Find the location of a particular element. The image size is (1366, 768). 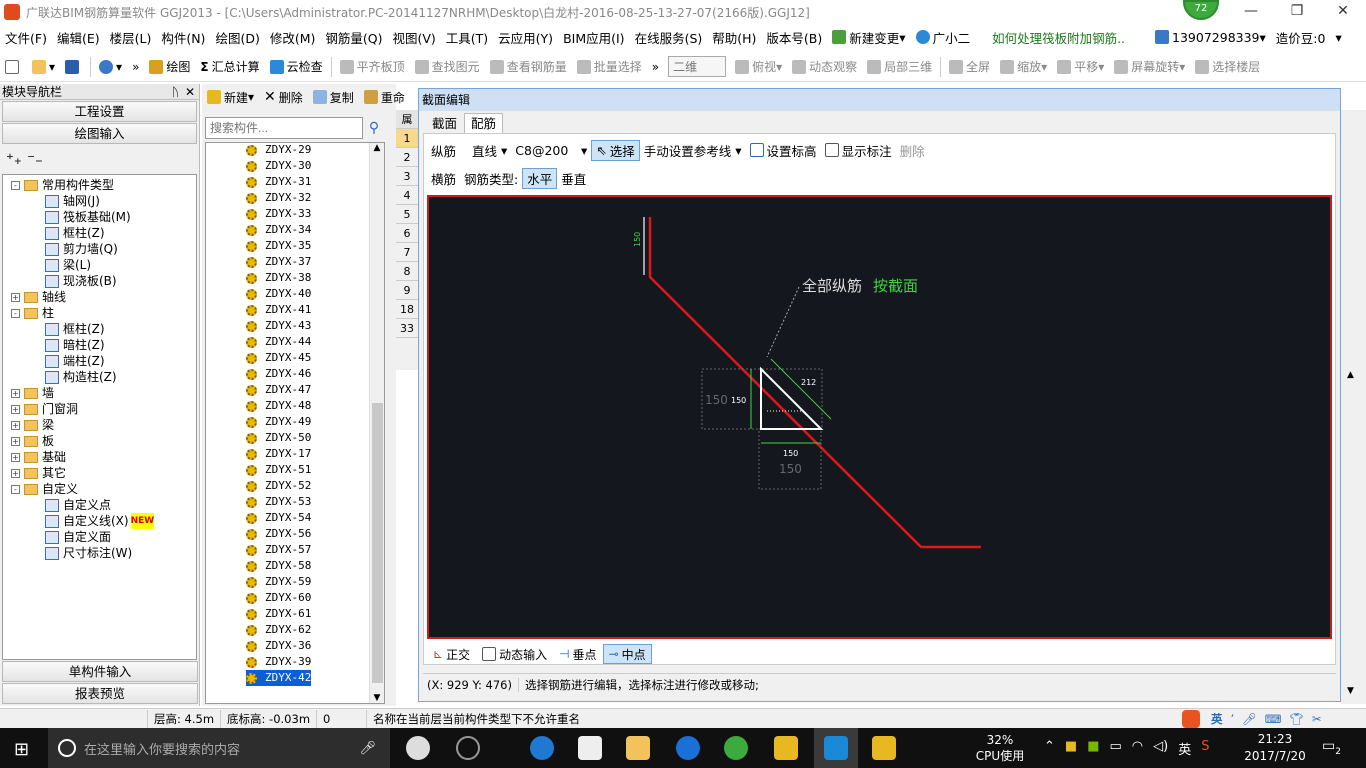

tree-folder: + 基础 is located at coordinates (38, 457).